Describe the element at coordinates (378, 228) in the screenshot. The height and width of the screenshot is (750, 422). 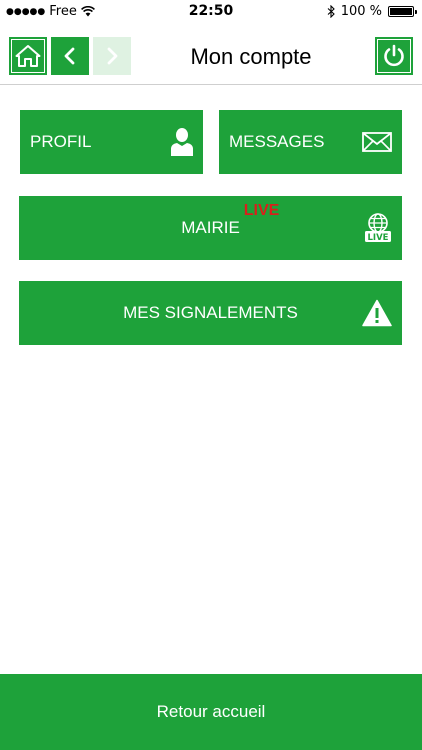
I see `globe-live-icon: LIVE` at that location.